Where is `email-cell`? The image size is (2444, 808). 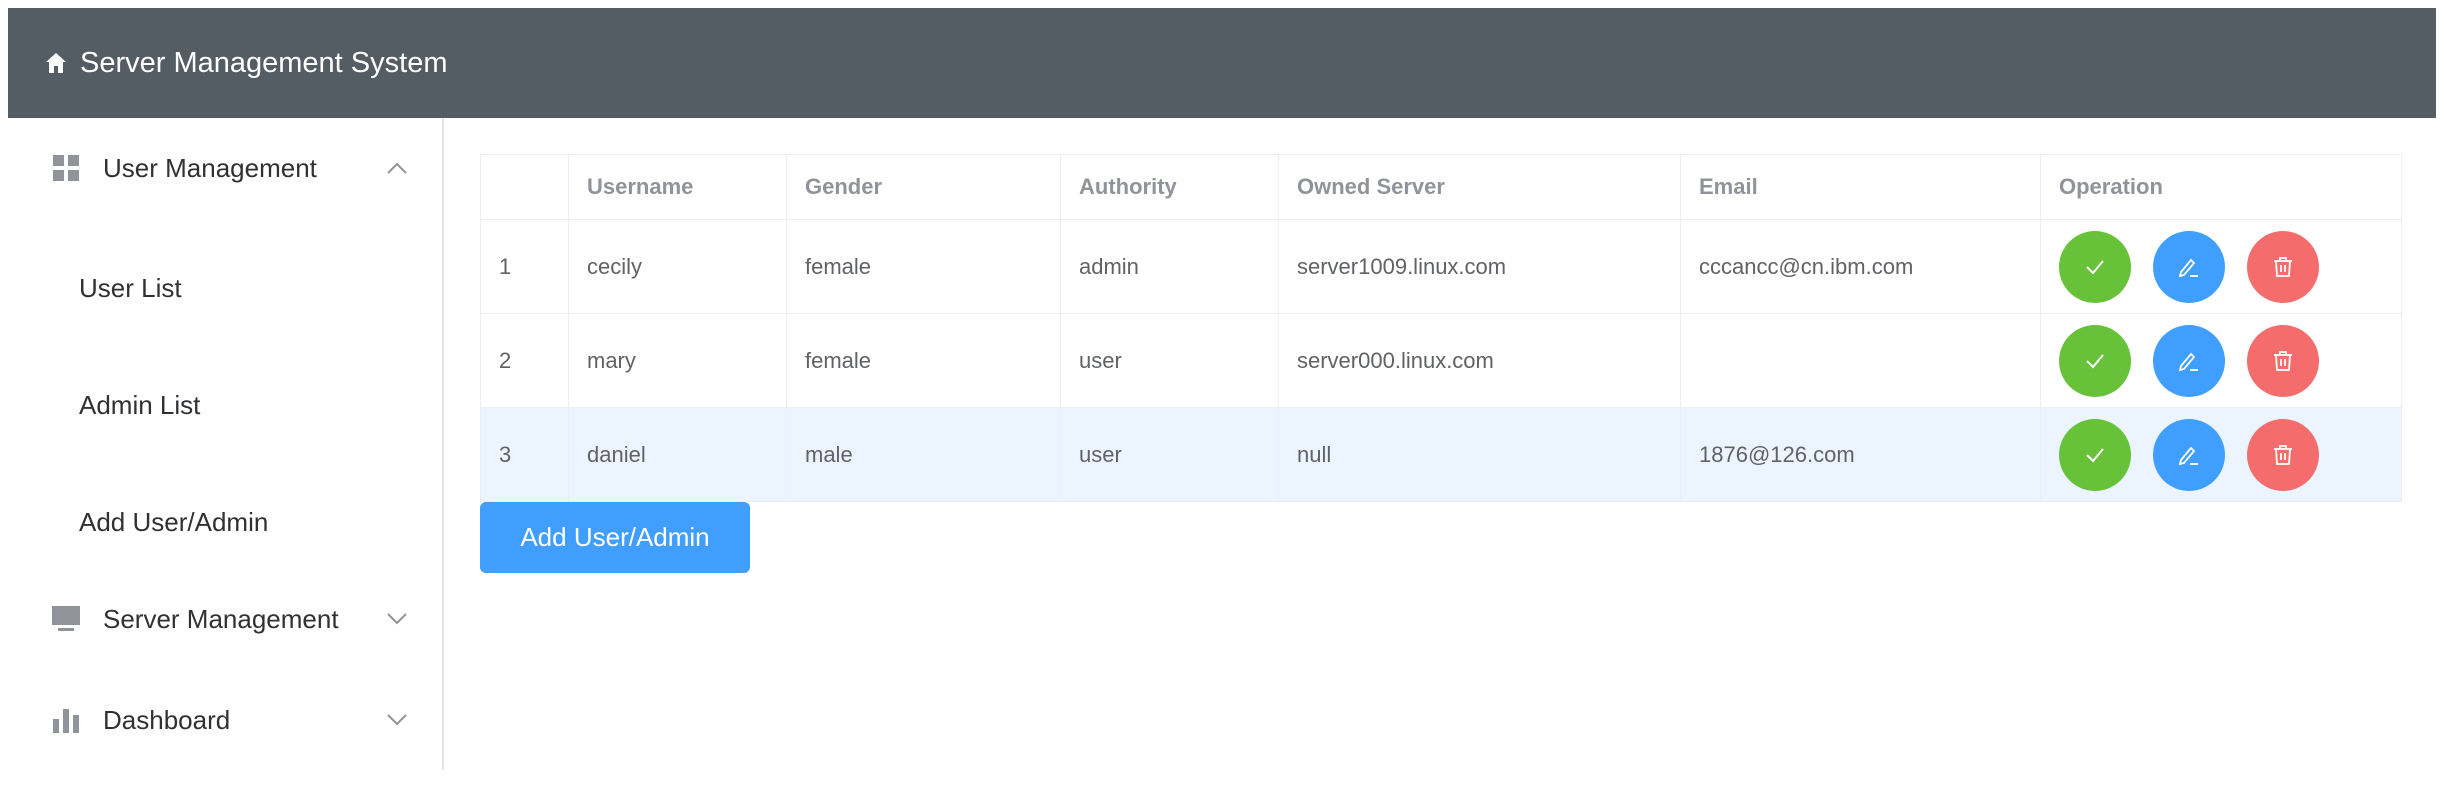
email-cell is located at coordinates (1861, 360).